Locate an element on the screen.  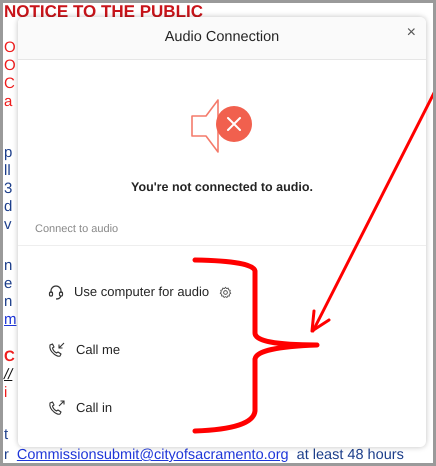
phone-incoming-icon is located at coordinates (57, 350).